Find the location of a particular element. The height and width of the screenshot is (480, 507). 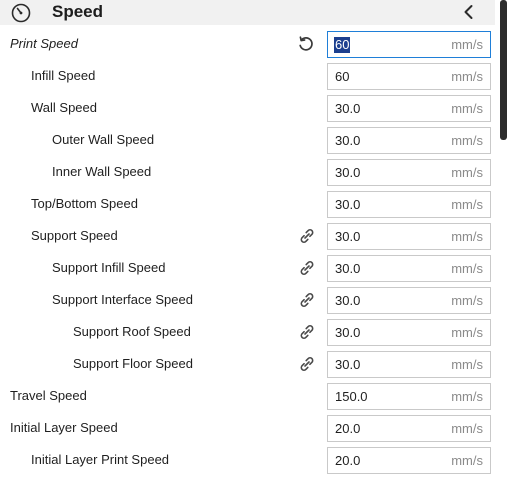

setting-label: Print Speed is located at coordinates (44, 43).